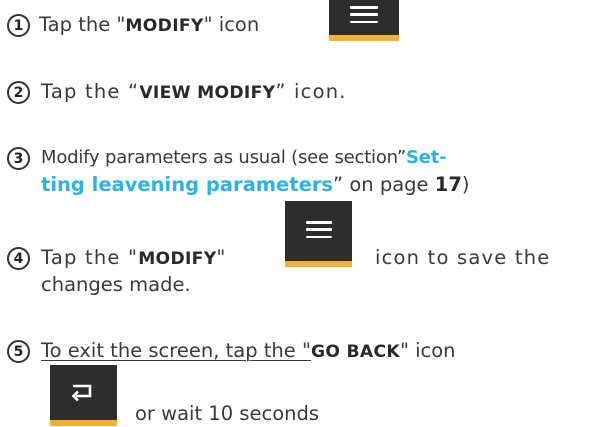  I want to click on step-number-1: 1, so click(18, 25).